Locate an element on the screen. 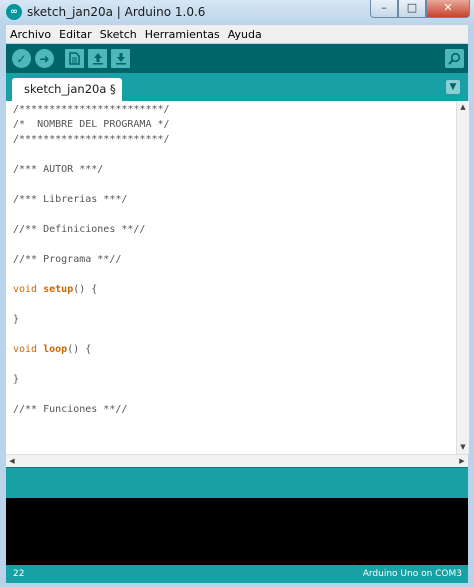 The width and height of the screenshot is (474, 587). title-bar: ∞ sketch_jan20a | Arduino 1.0.6 – □ ✕ is located at coordinates (237, 12).